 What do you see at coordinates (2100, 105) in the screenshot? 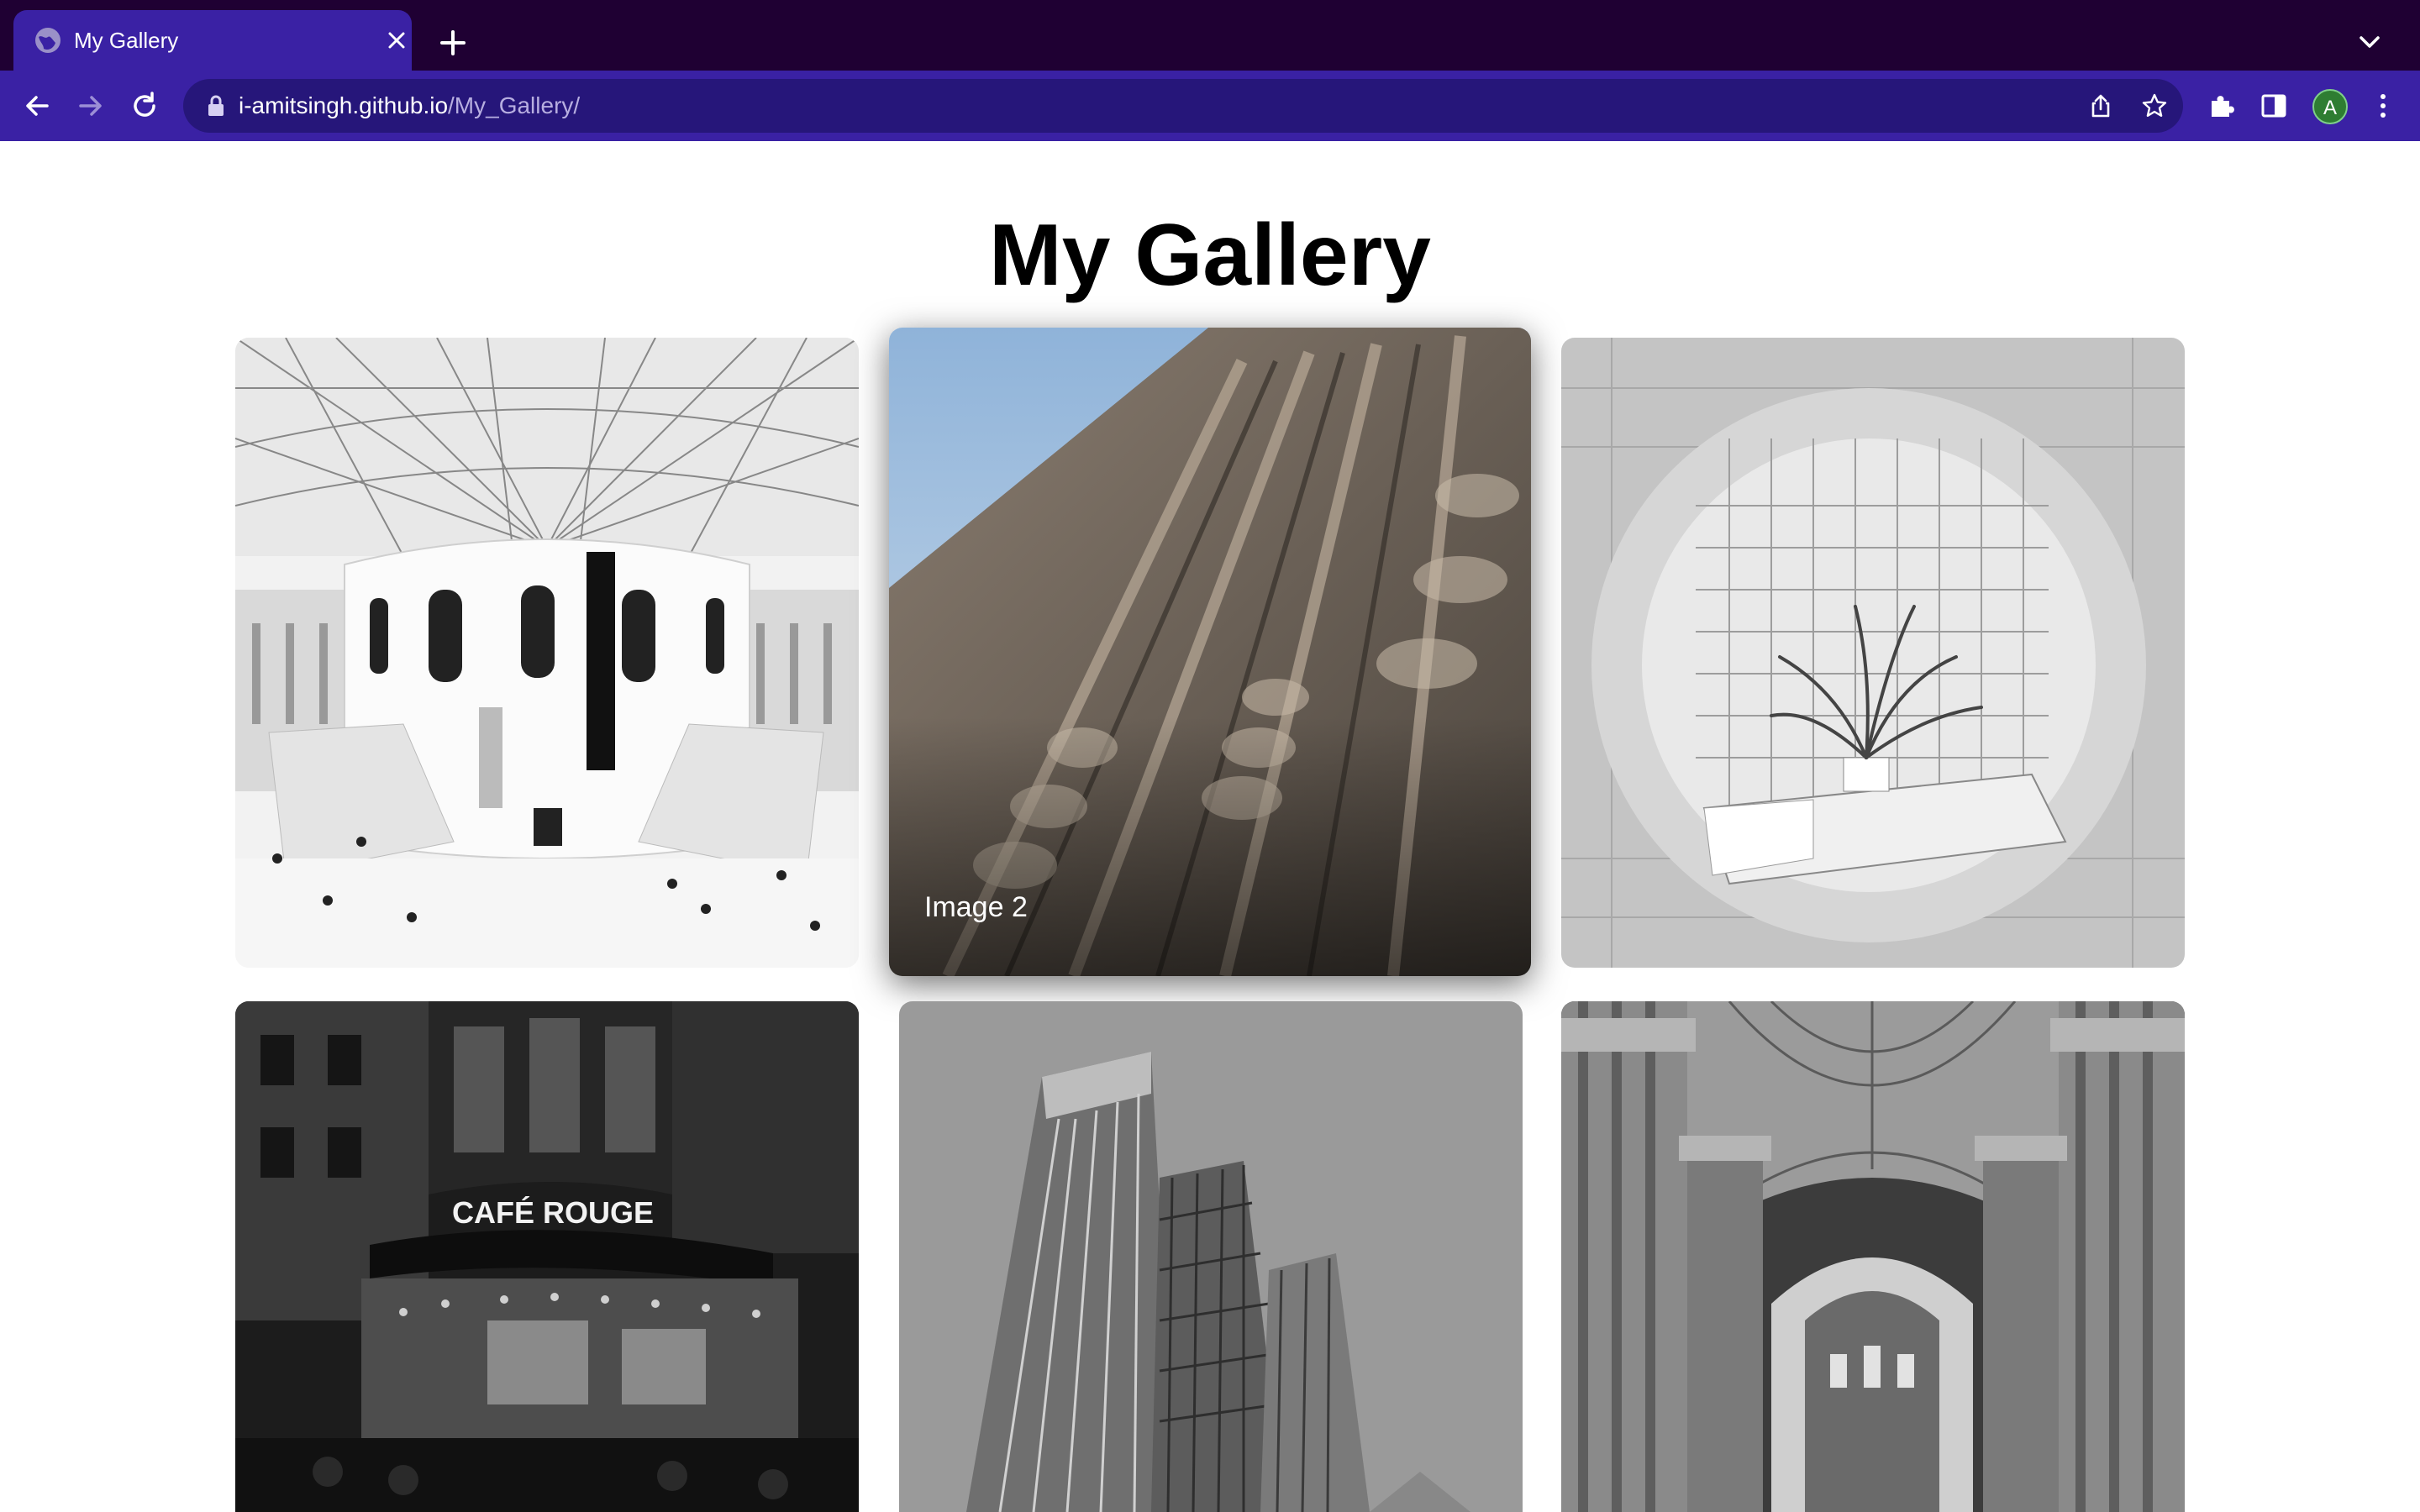
I see `share-icon` at bounding box center [2100, 105].